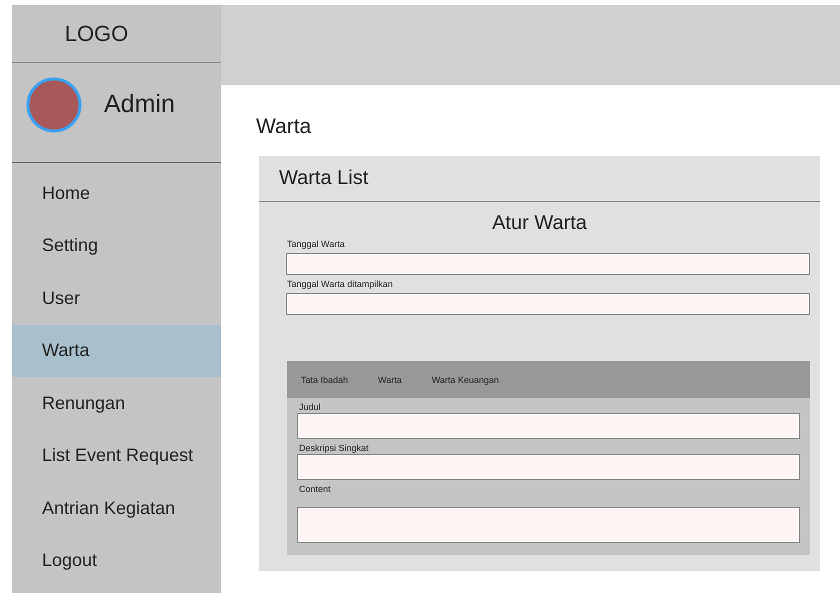 This screenshot has width=840, height=593. Describe the element at coordinates (116, 560) in the screenshot. I see `sidebar-item: Logout` at that location.